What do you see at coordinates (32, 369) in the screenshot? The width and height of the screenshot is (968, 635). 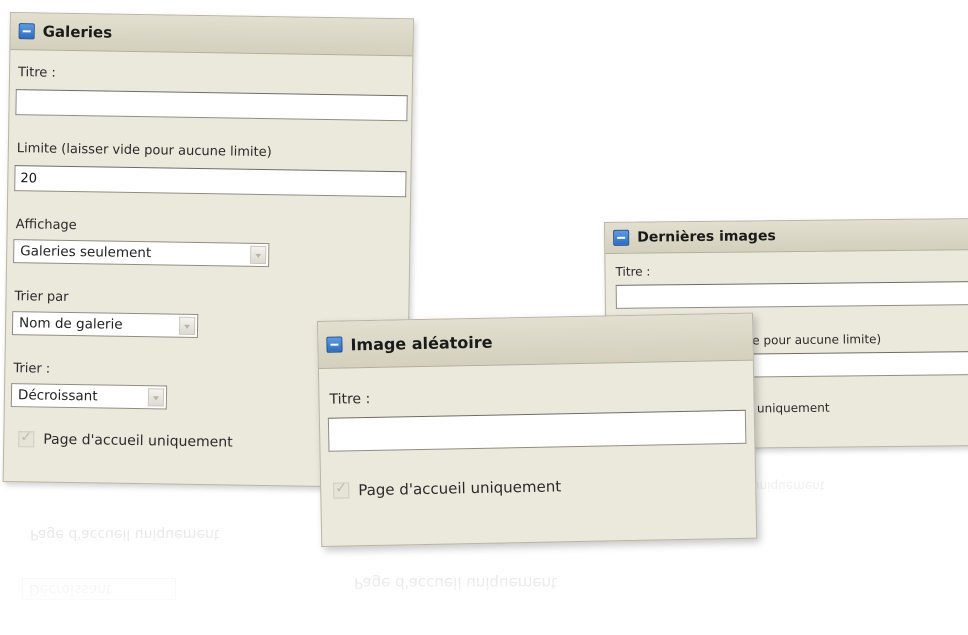 I see `trier-label: Trier :` at bounding box center [32, 369].